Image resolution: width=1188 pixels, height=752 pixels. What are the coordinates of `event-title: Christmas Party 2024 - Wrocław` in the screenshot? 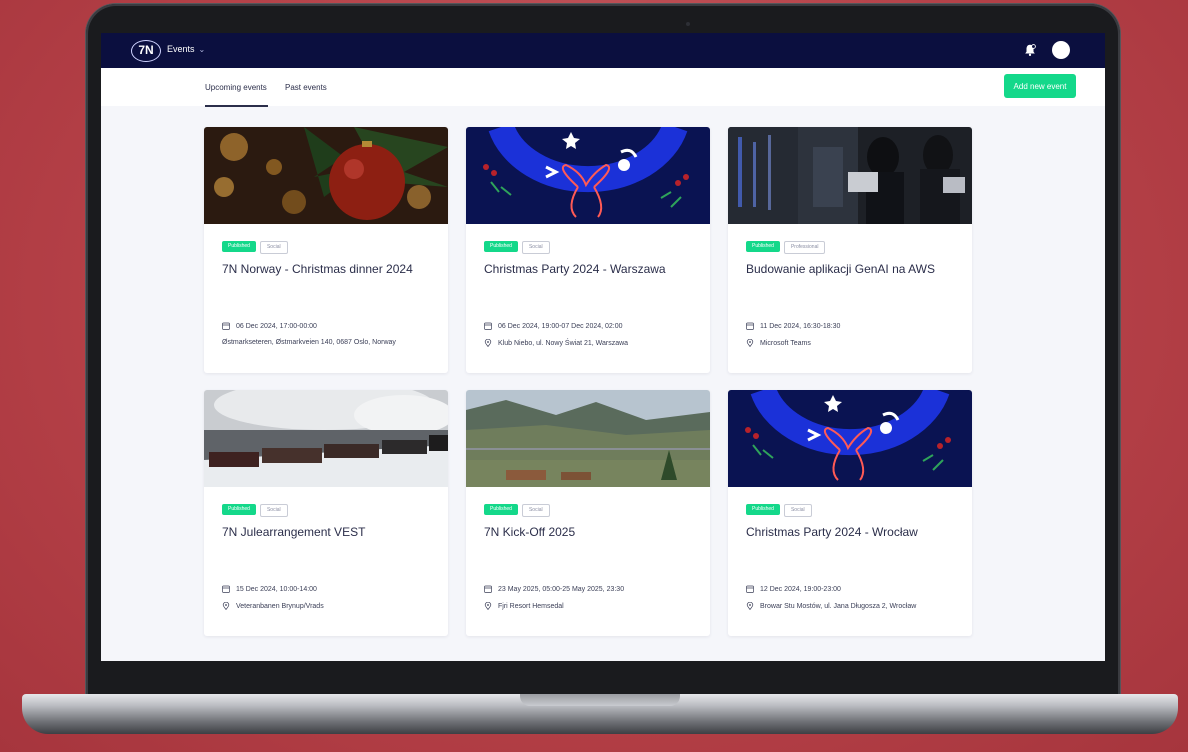 It's located at (832, 532).